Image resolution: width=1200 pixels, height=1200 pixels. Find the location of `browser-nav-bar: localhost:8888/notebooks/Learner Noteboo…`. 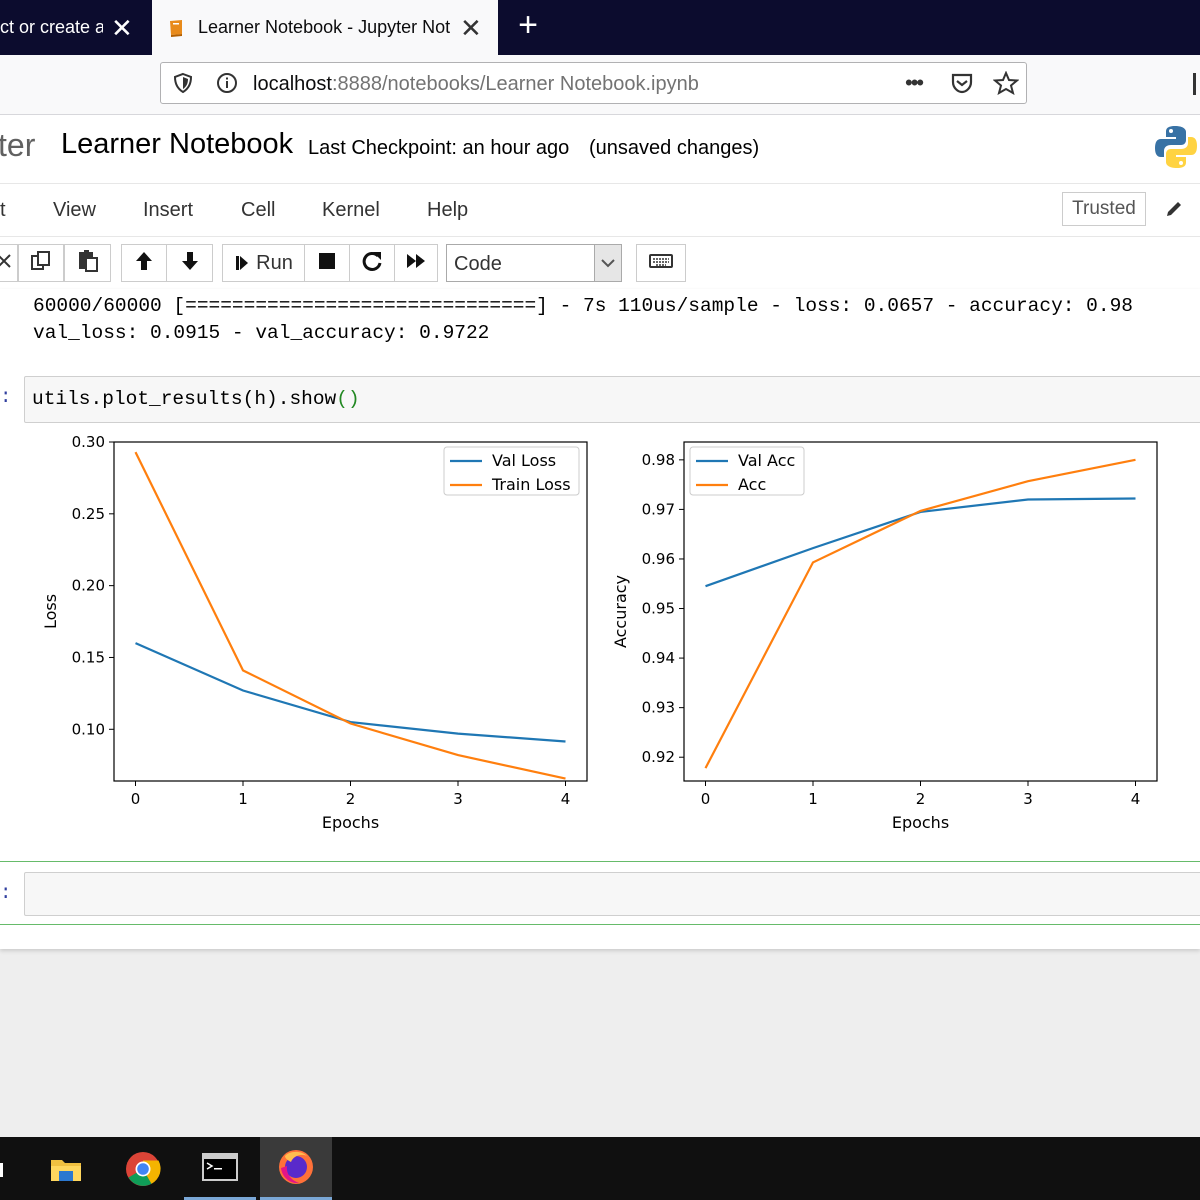

browser-nav-bar: localhost:8888/notebooks/Learner Noteboo… is located at coordinates (600, 85).